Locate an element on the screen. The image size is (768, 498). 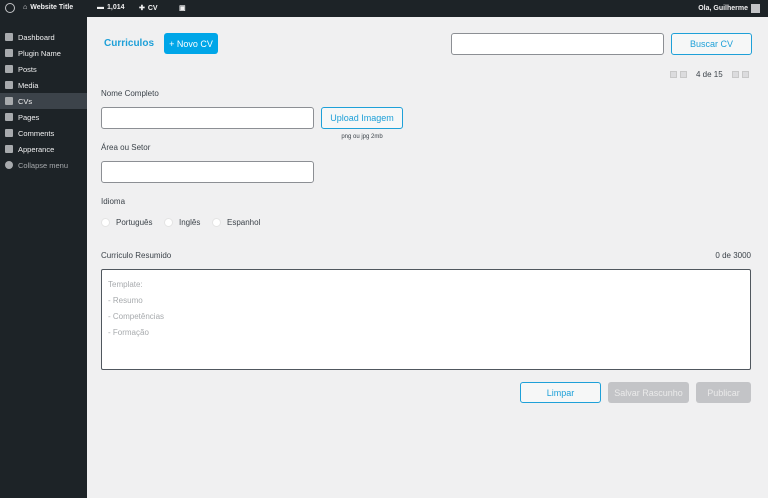
collapse-icon is located at coordinates (9, 165).